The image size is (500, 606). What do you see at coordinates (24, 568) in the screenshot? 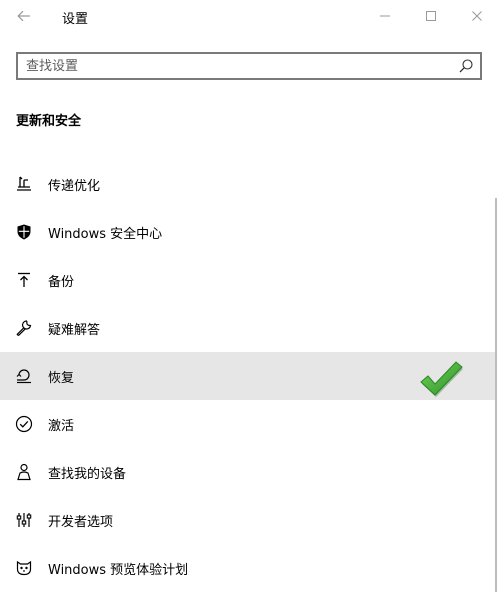
I see `insider-cat-icon` at bounding box center [24, 568].